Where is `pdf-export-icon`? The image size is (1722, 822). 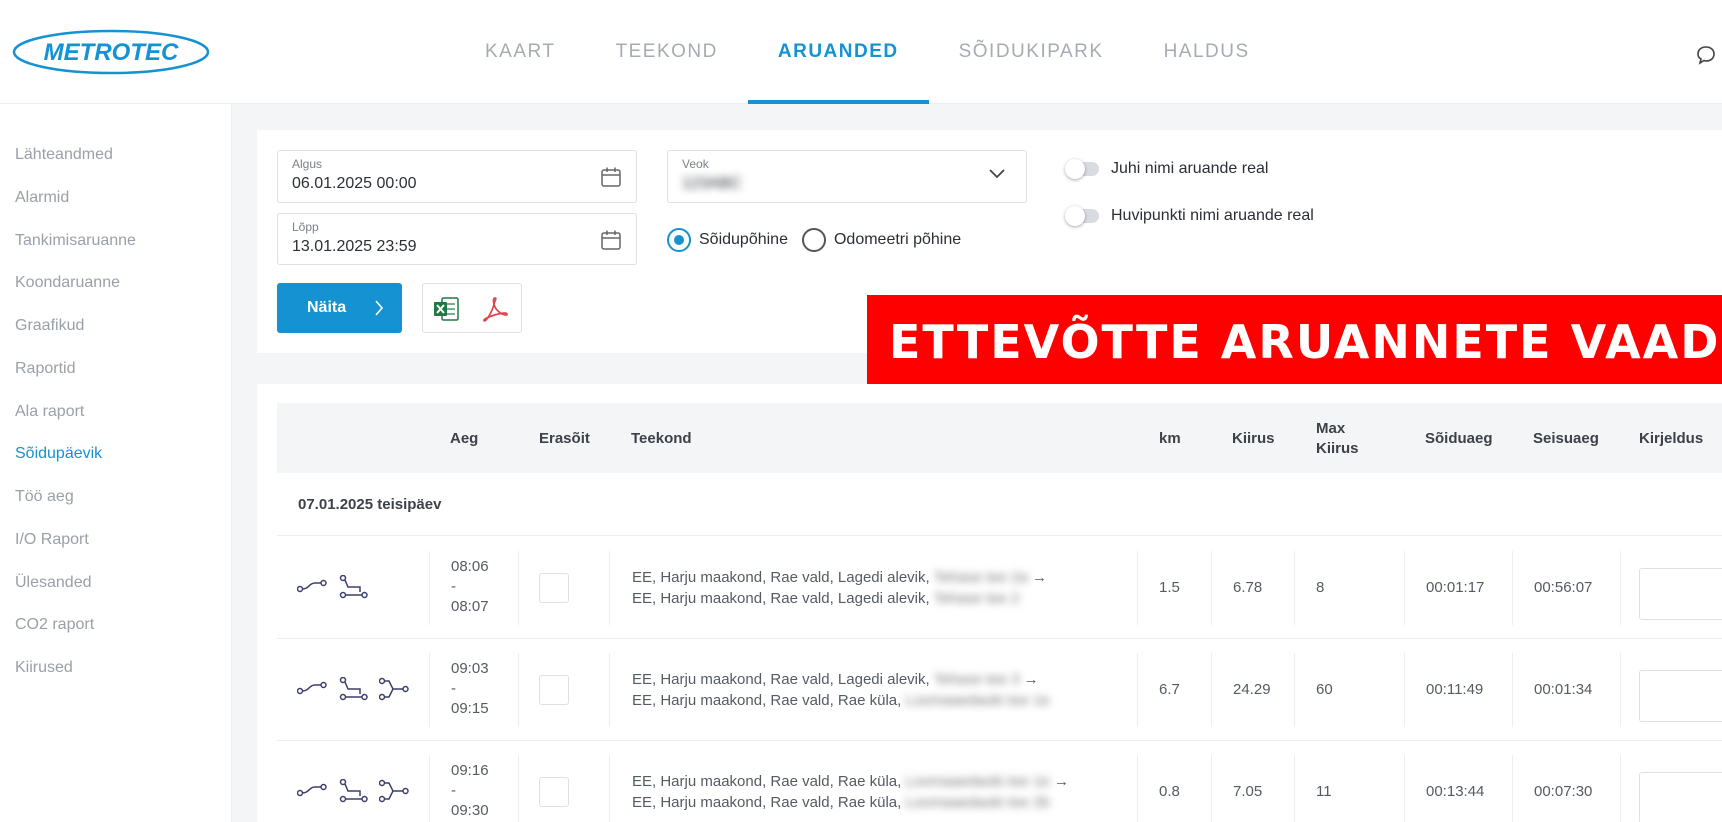 pdf-export-icon is located at coordinates (495, 309).